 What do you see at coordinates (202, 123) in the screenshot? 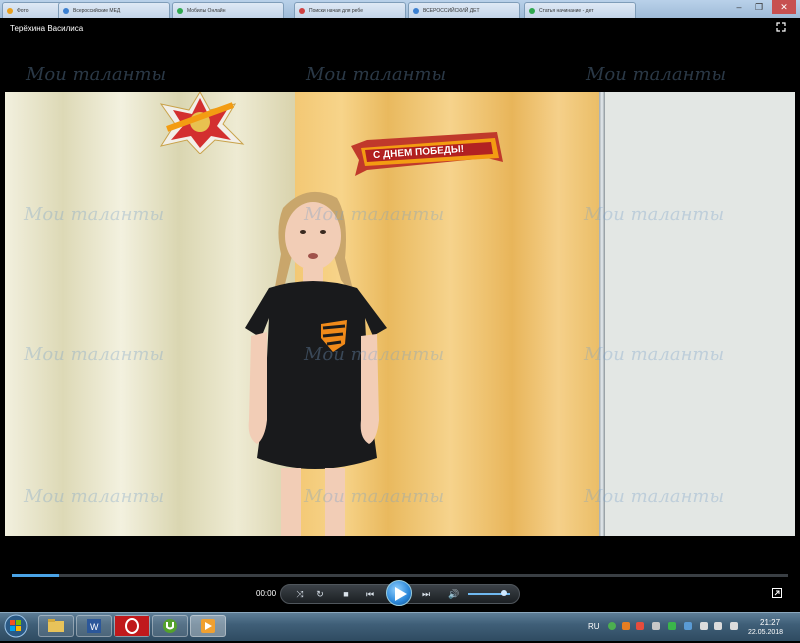
I see `order-badge-decoration` at bounding box center [202, 123].